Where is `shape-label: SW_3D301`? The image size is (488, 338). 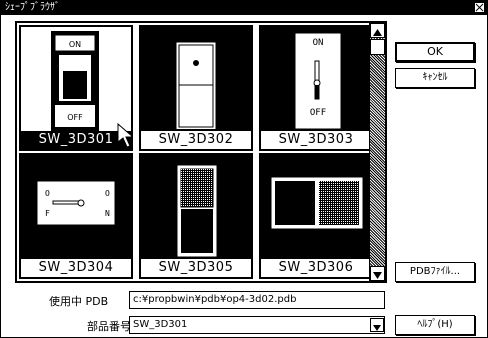 shape-label: SW_3D301 is located at coordinates (76, 140).